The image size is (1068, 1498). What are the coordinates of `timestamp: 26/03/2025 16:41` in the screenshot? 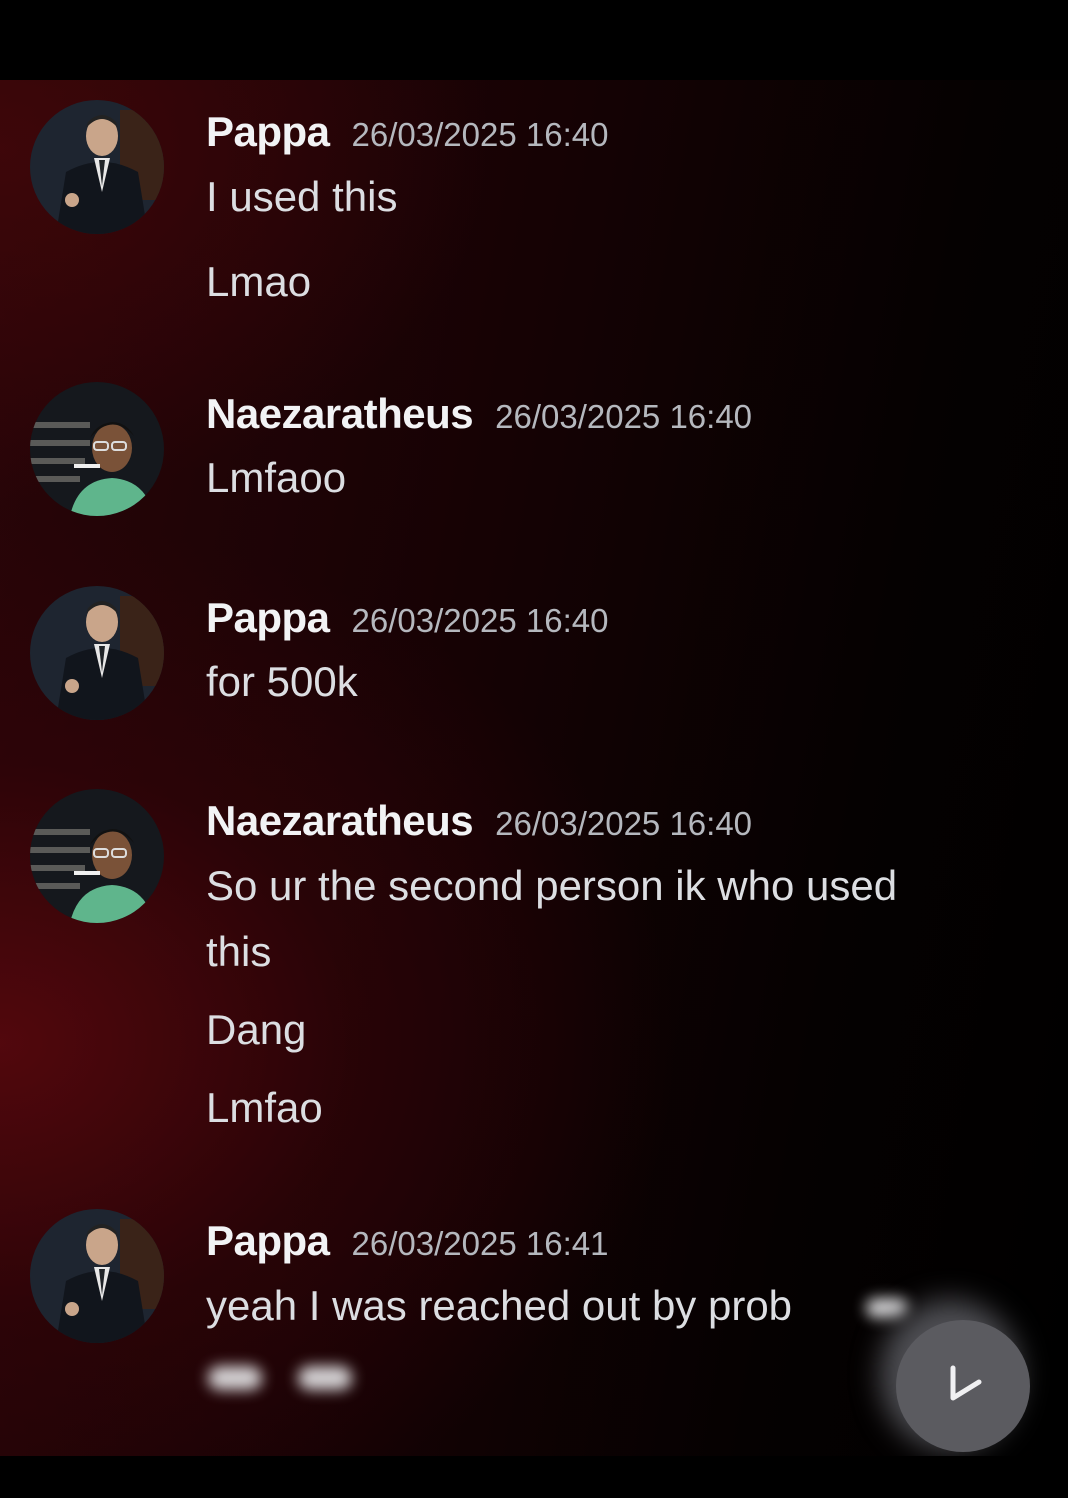 It's located at (480, 1243).